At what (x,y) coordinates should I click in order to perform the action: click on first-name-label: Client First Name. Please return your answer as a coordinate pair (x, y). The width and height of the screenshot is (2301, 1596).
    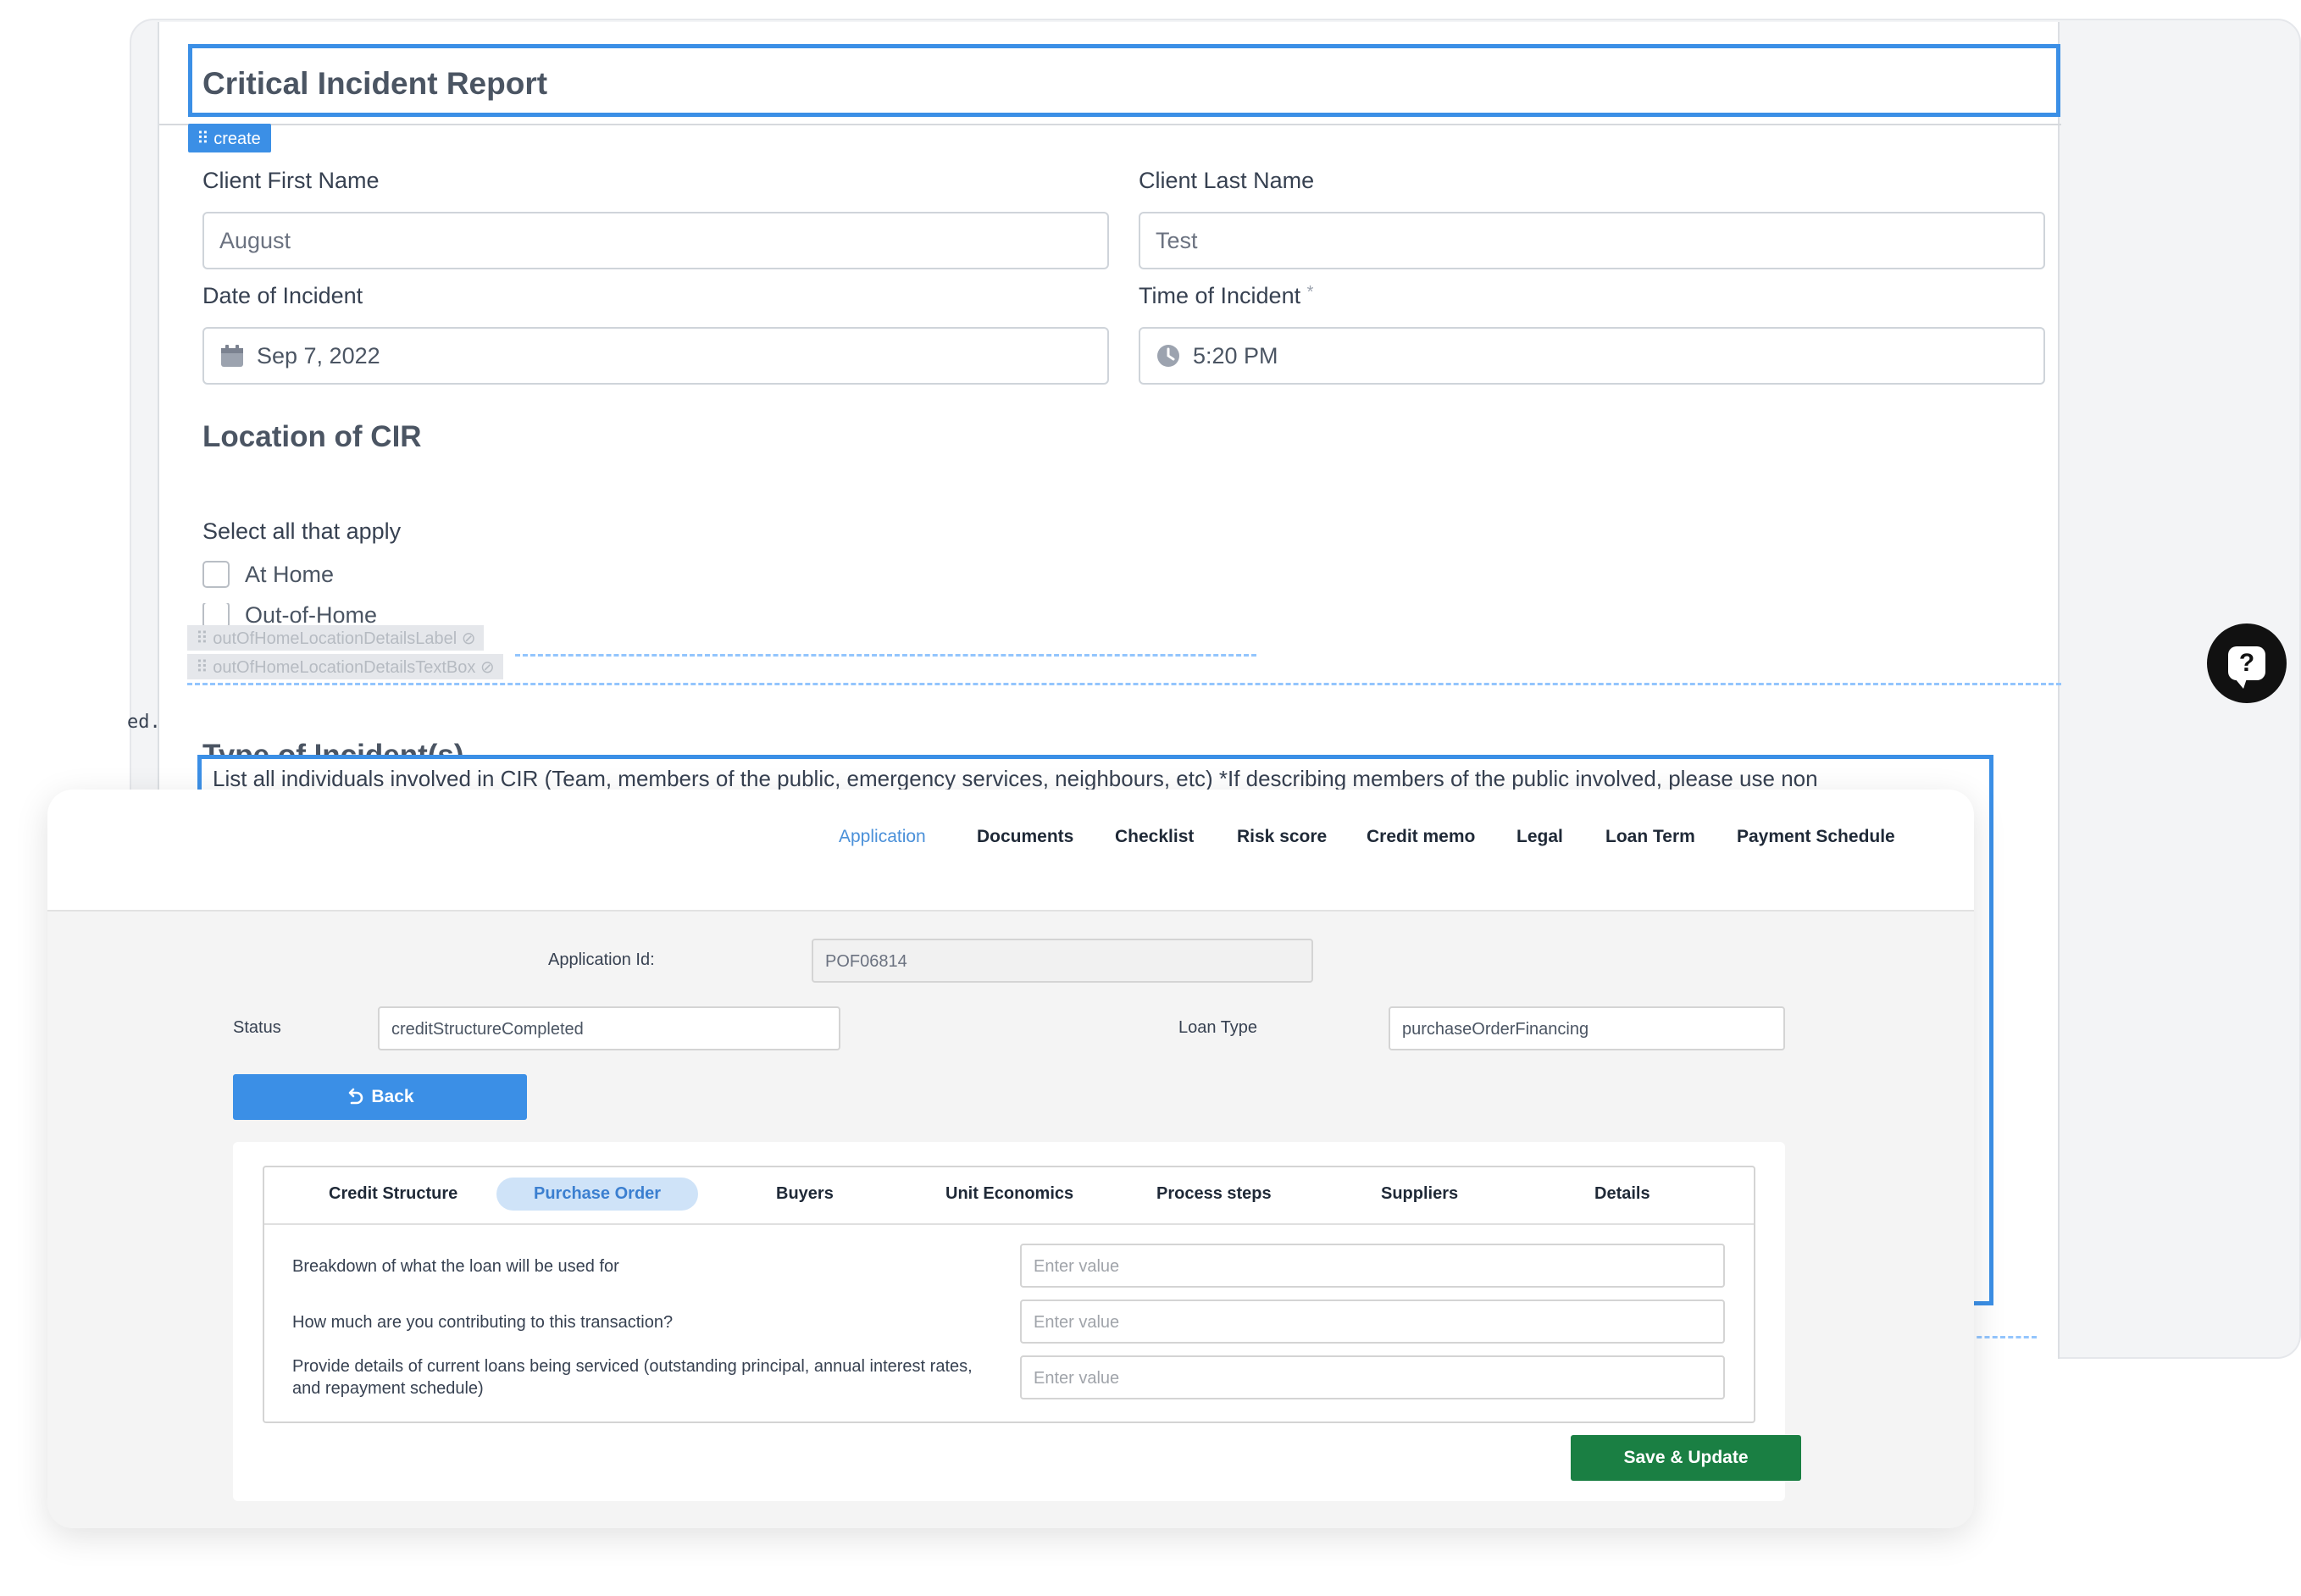
    Looking at the image, I should click on (291, 181).